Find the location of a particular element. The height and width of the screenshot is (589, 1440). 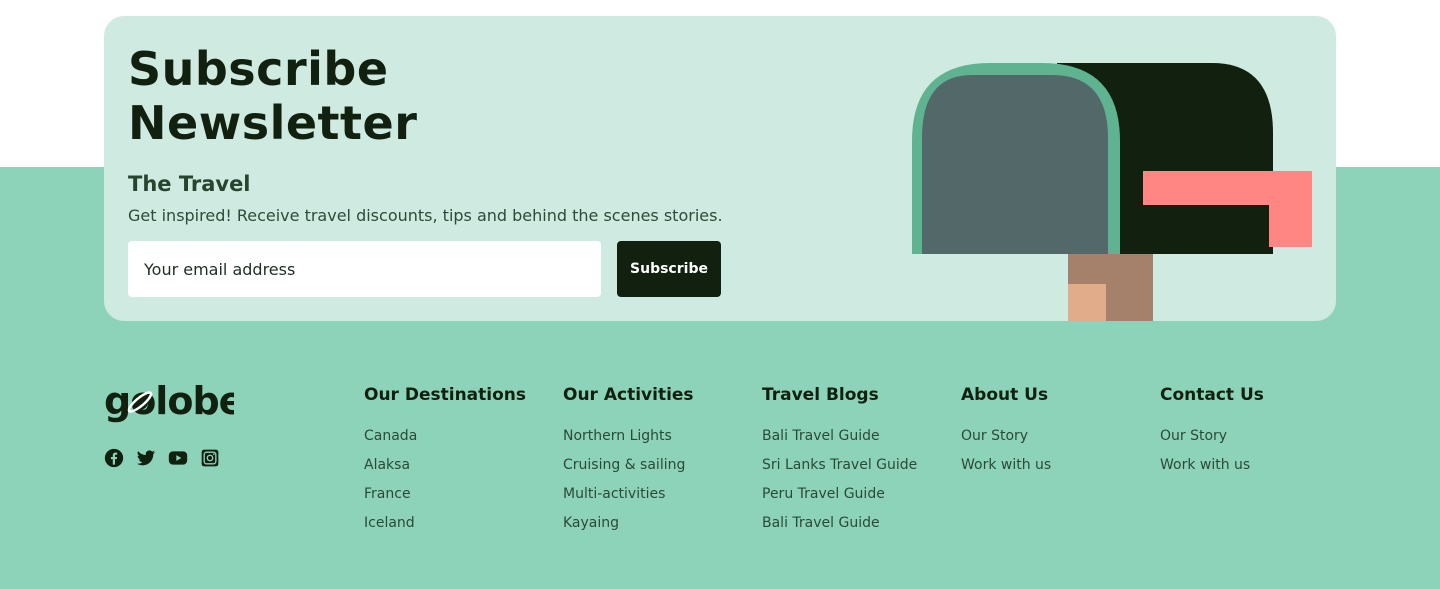

footer-column-contact: Contact Us Our Story Work with us is located at coordinates (1212, 432).